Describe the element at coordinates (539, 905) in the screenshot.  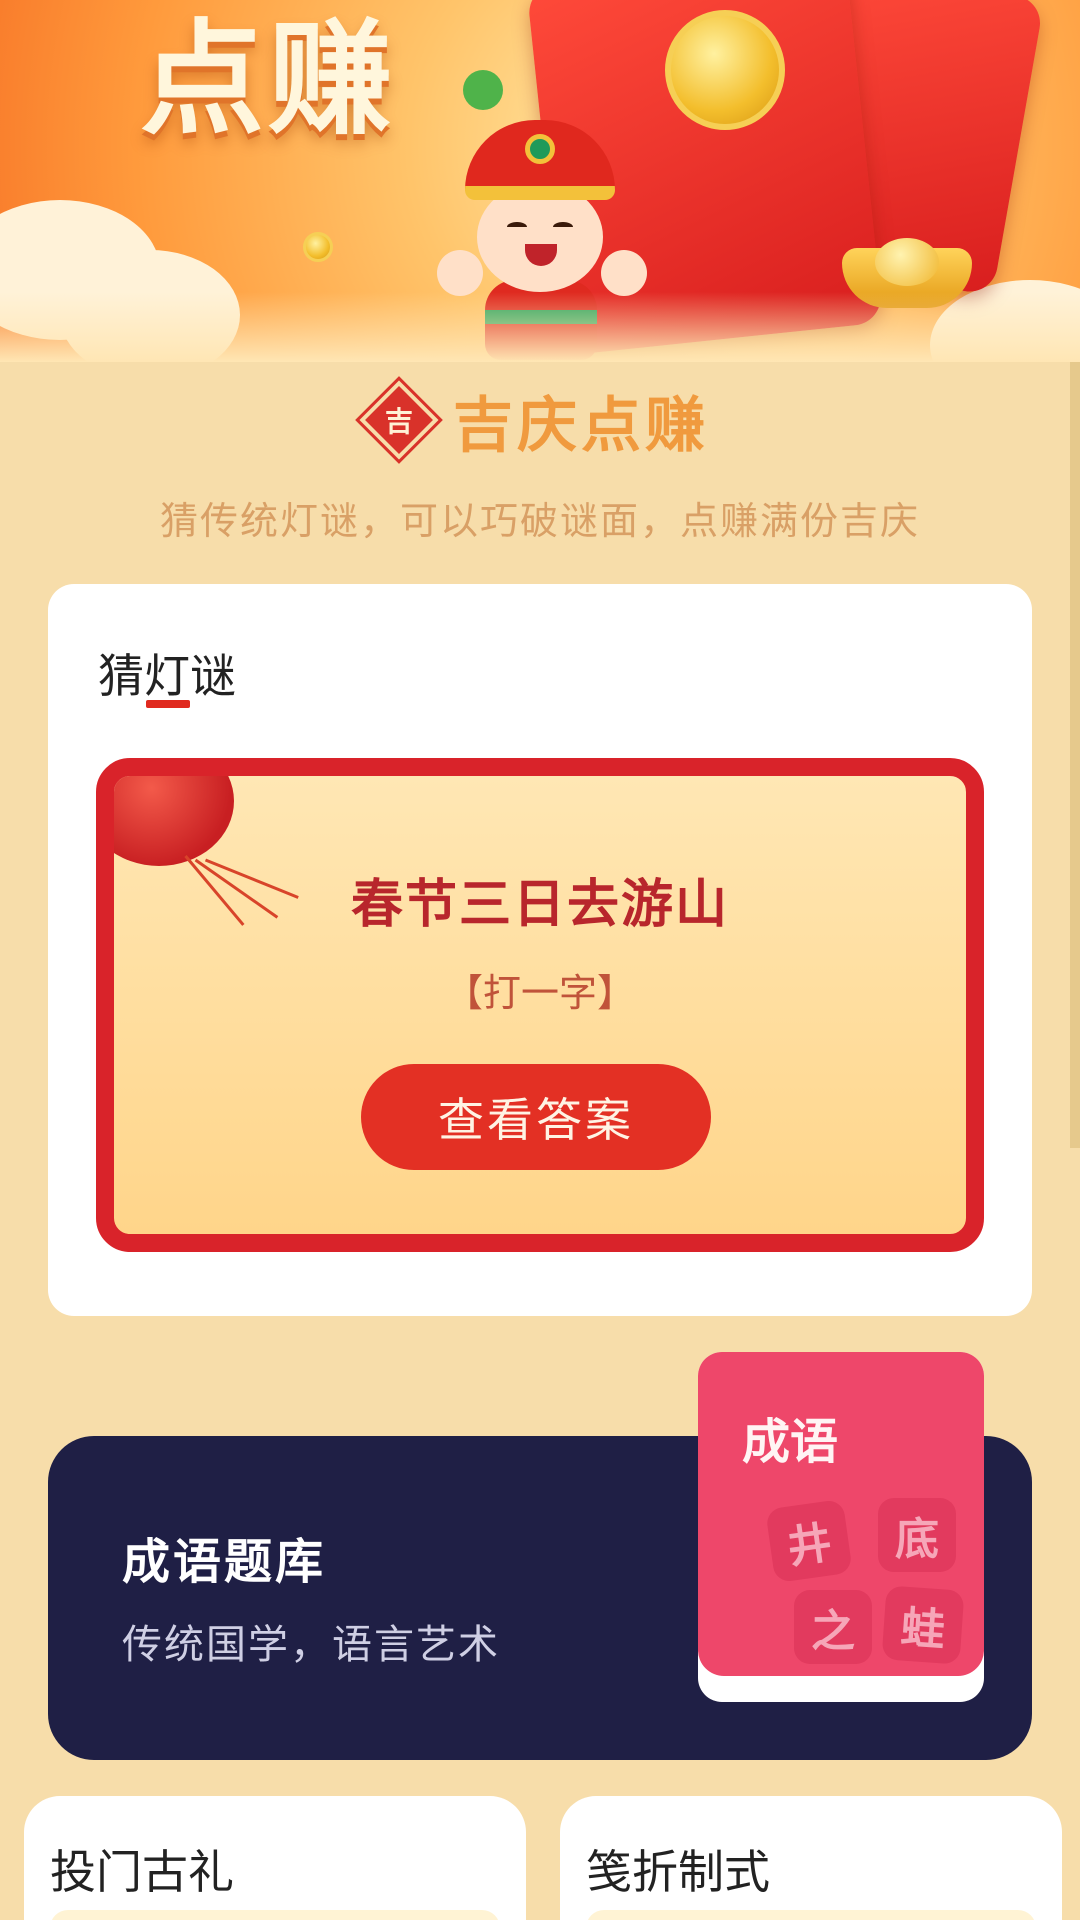
I see `riddle-question: 春节三日去游山` at that location.